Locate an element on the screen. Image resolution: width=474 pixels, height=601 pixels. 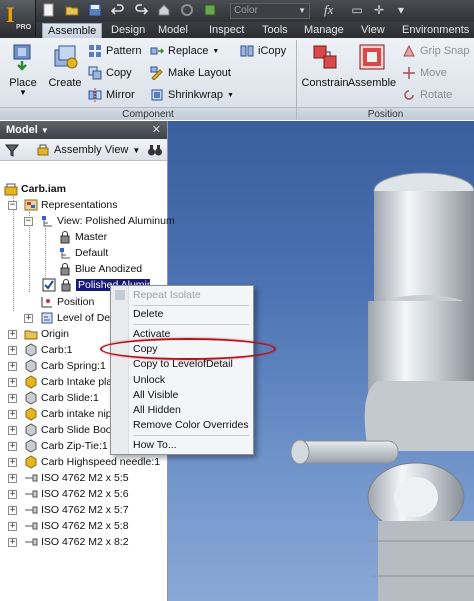
home-icon is located at coordinates (164, 10).